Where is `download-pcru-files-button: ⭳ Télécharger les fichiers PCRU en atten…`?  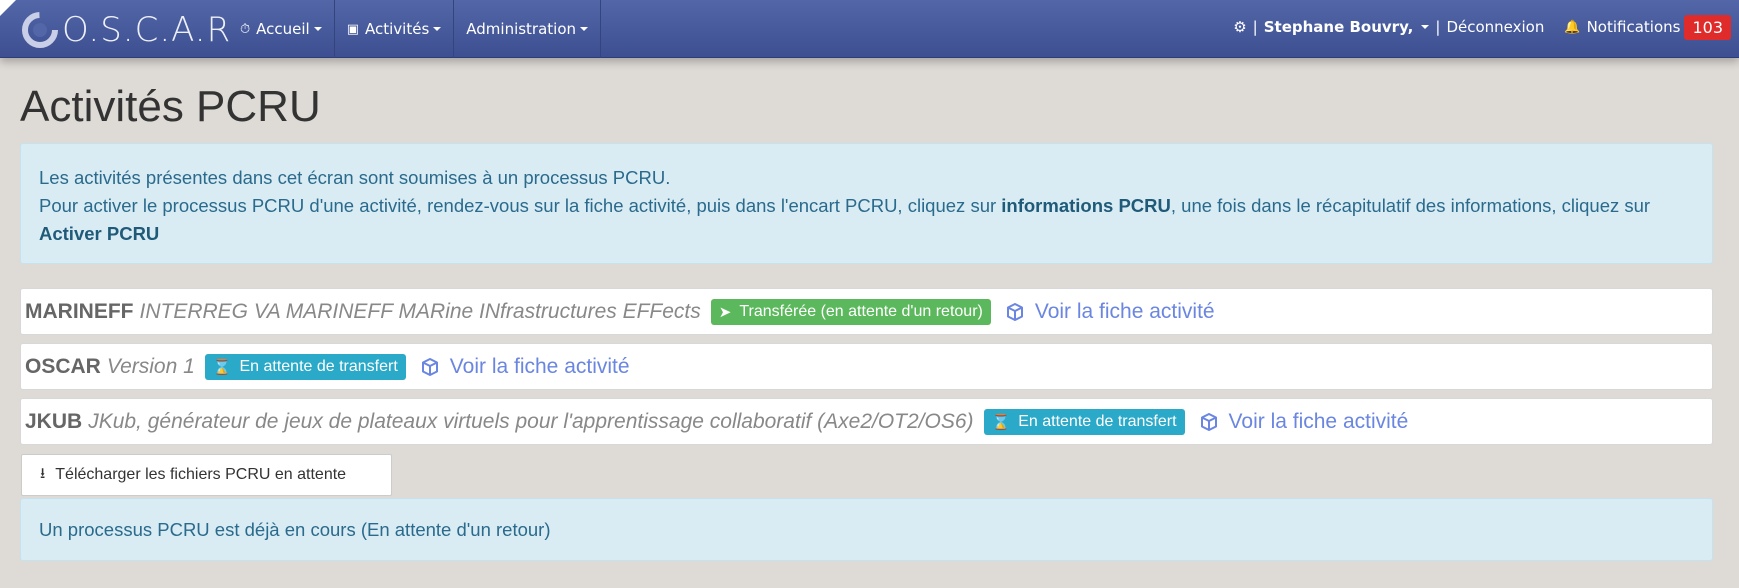
download-pcru-files-button: ⭳ Télécharger les fichiers PCRU en atten… is located at coordinates (206, 475).